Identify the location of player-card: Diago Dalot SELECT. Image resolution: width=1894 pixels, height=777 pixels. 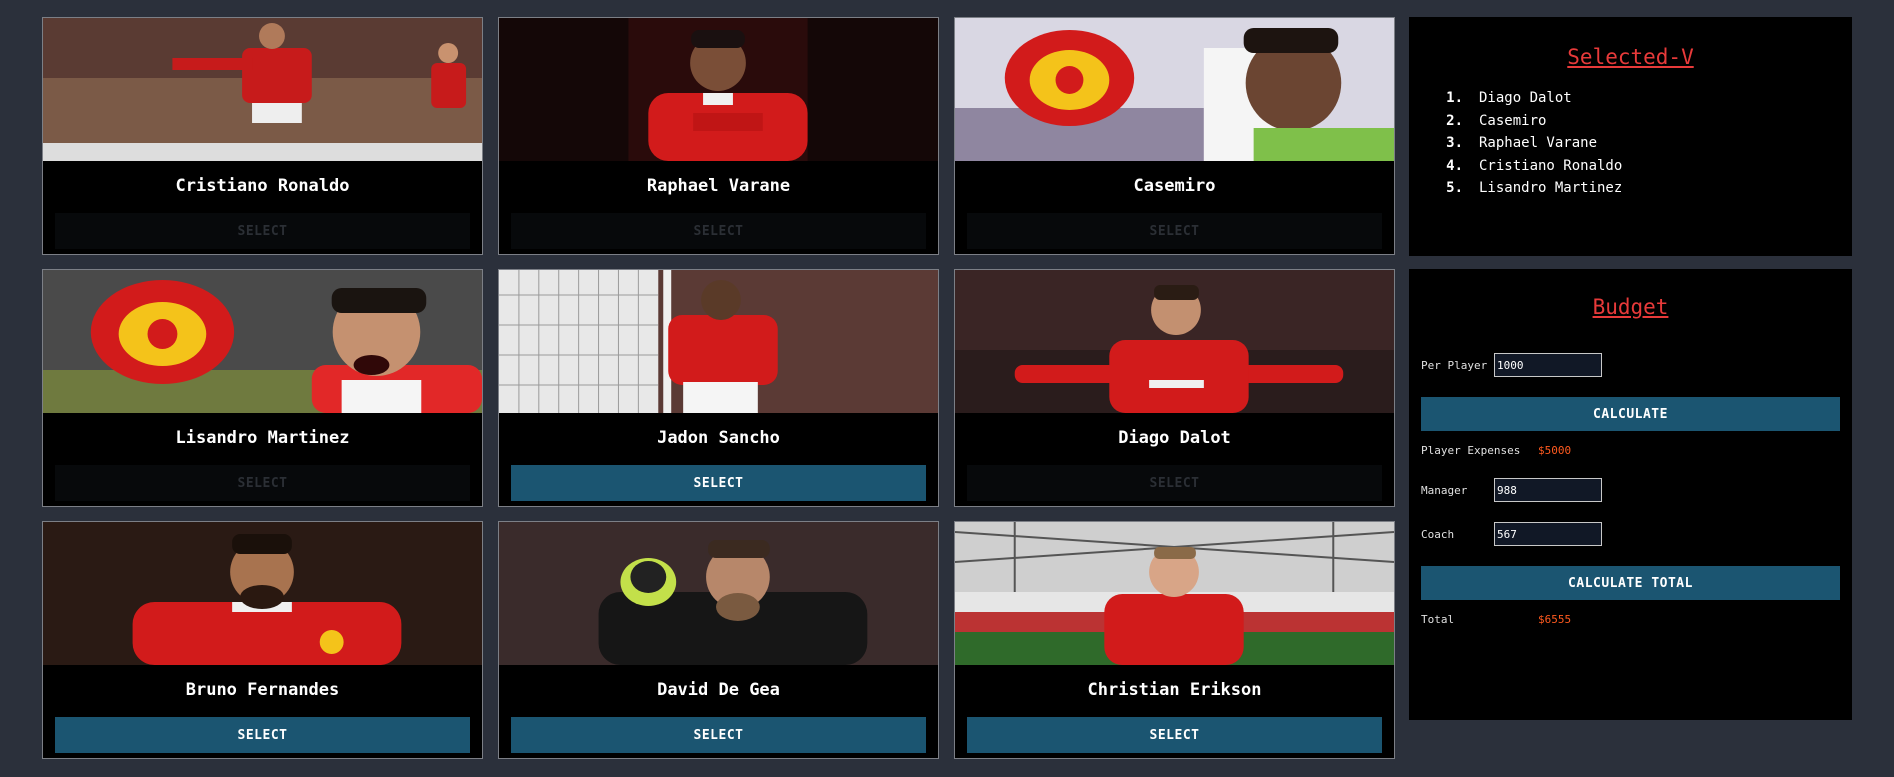
(1174, 388).